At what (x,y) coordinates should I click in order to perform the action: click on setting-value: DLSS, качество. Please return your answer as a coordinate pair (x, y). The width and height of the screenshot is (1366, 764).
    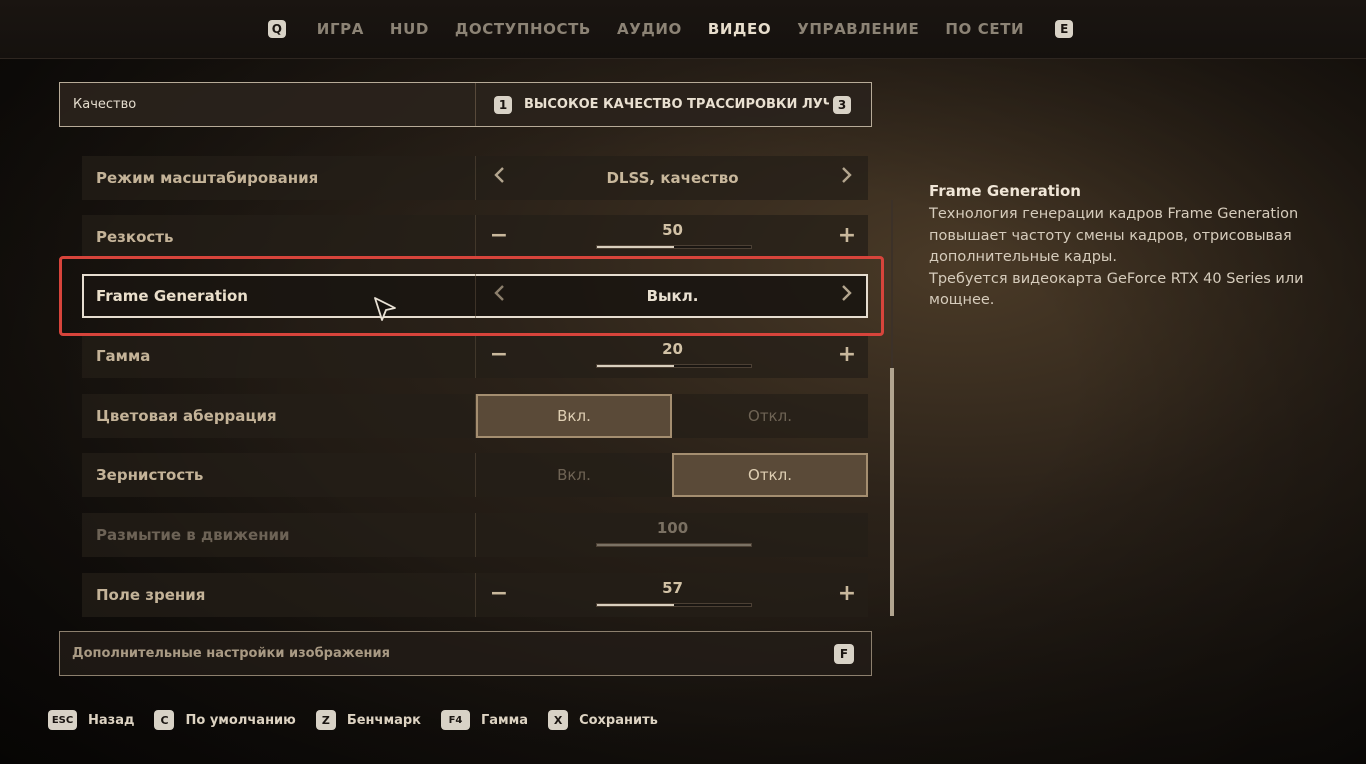
    Looking at the image, I should click on (672, 178).